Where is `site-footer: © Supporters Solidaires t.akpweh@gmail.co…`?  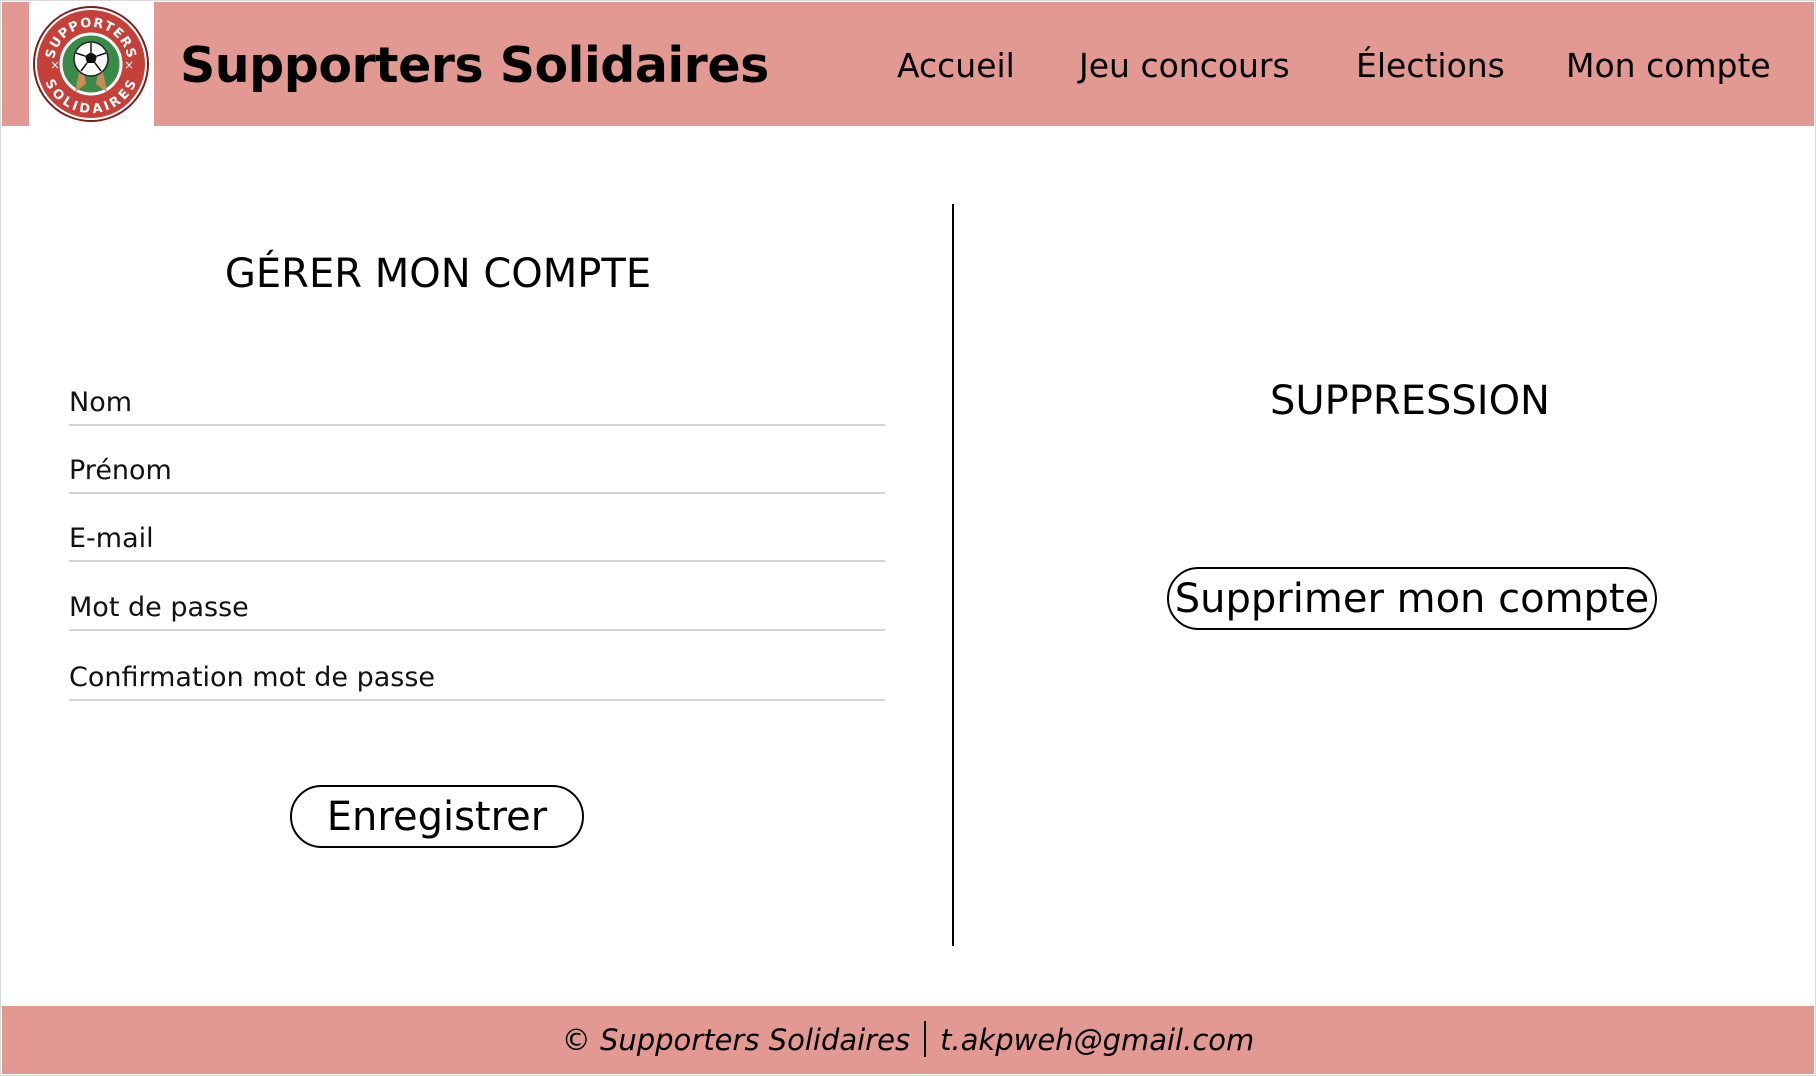 site-footer: © Supporters Solidaires t.akpweh@gmail.co… is located at coordinates (908, 1040).